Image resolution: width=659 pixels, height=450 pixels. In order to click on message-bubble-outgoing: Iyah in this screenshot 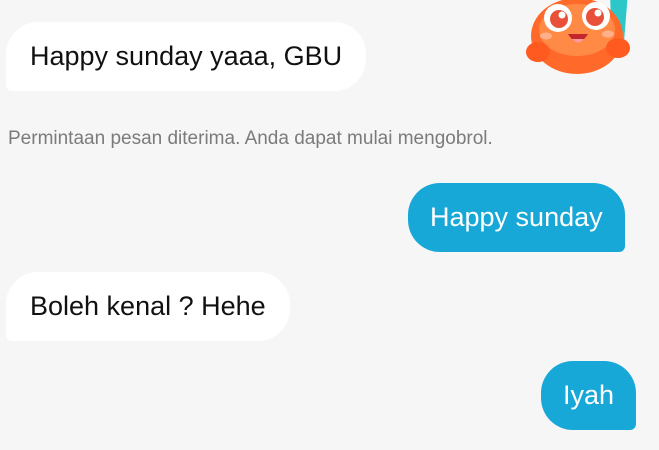, I will do `click(589, 395)`.